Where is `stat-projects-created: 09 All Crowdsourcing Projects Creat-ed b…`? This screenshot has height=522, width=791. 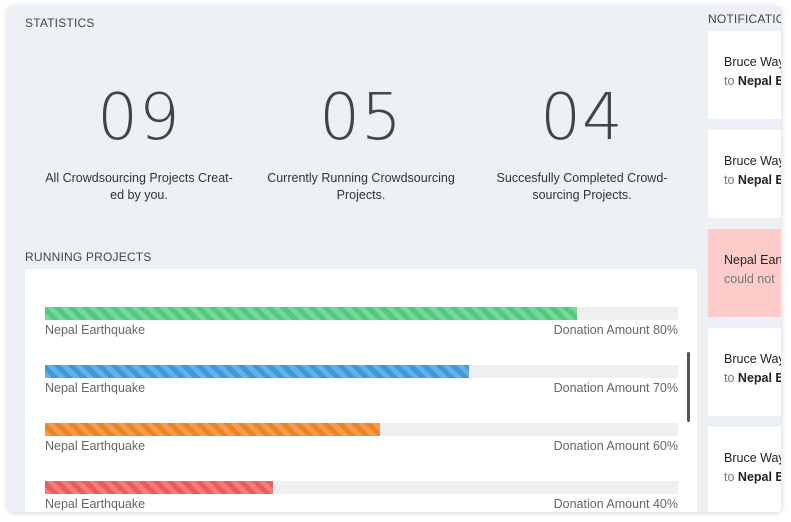
stat-projects-created: 09 All Crowdsourcing Projects Creat-ed b… is located at coordinates (139, 145).